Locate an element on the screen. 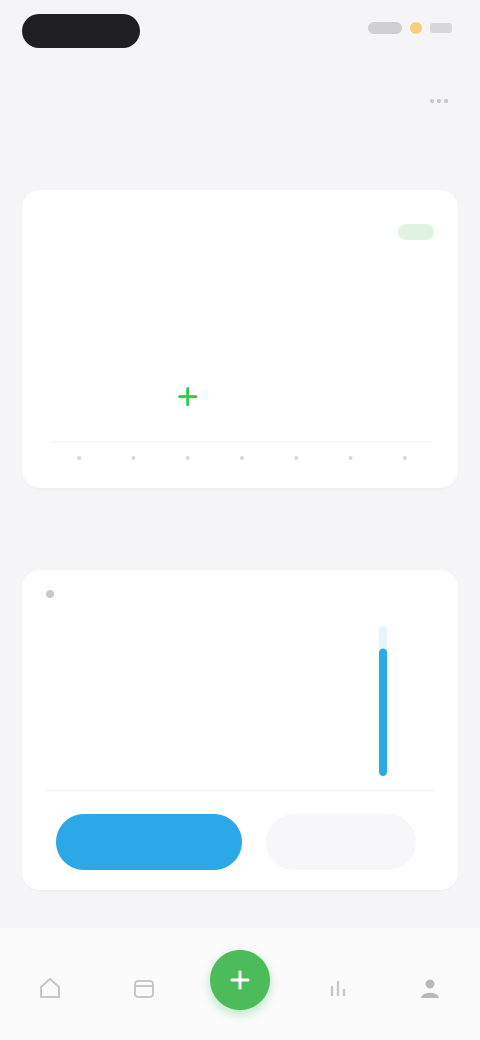 Image resolution: width=480 pixels, height=1040 pixels. data-point is located at coordinates (188, 397).